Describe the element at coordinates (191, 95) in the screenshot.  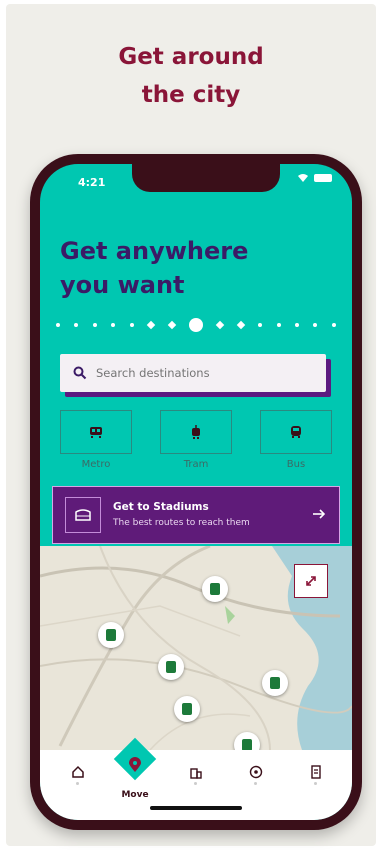
I see `headline-line-2: the city` at that location.